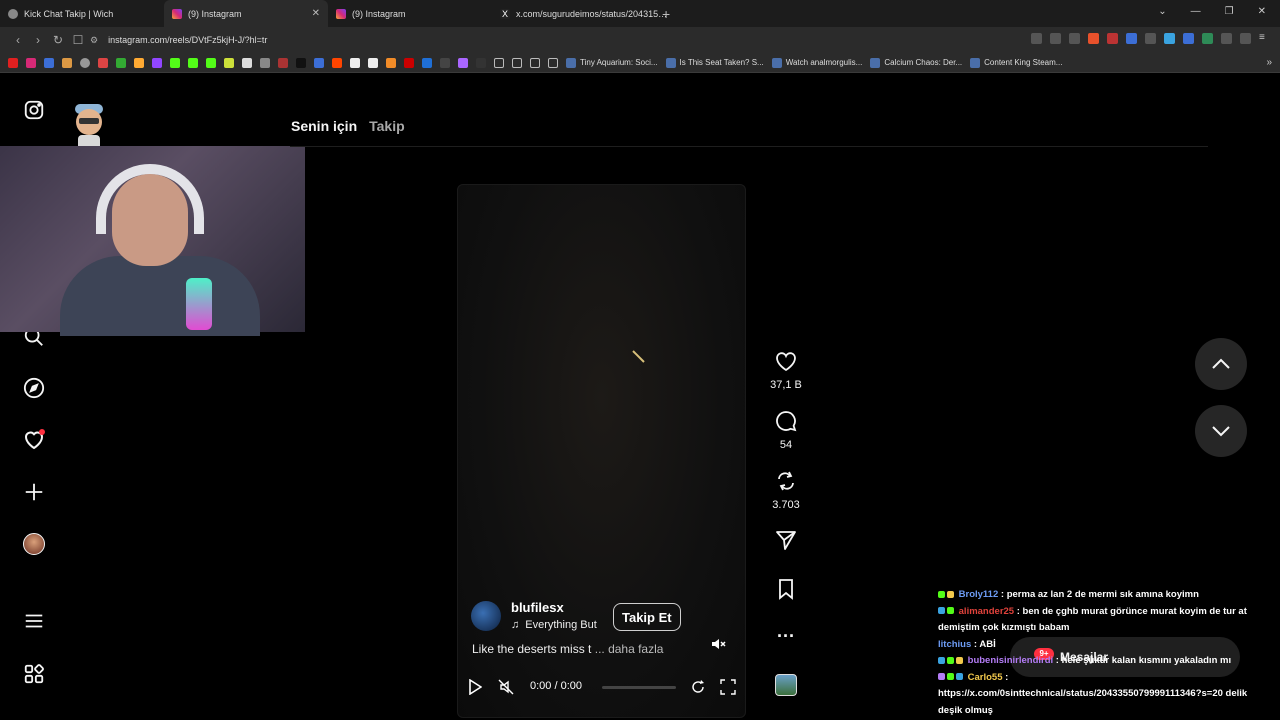 The height and width of the screenshot is (720, 1280). I want to click on more-options-icon: ···, so click(786, 636).